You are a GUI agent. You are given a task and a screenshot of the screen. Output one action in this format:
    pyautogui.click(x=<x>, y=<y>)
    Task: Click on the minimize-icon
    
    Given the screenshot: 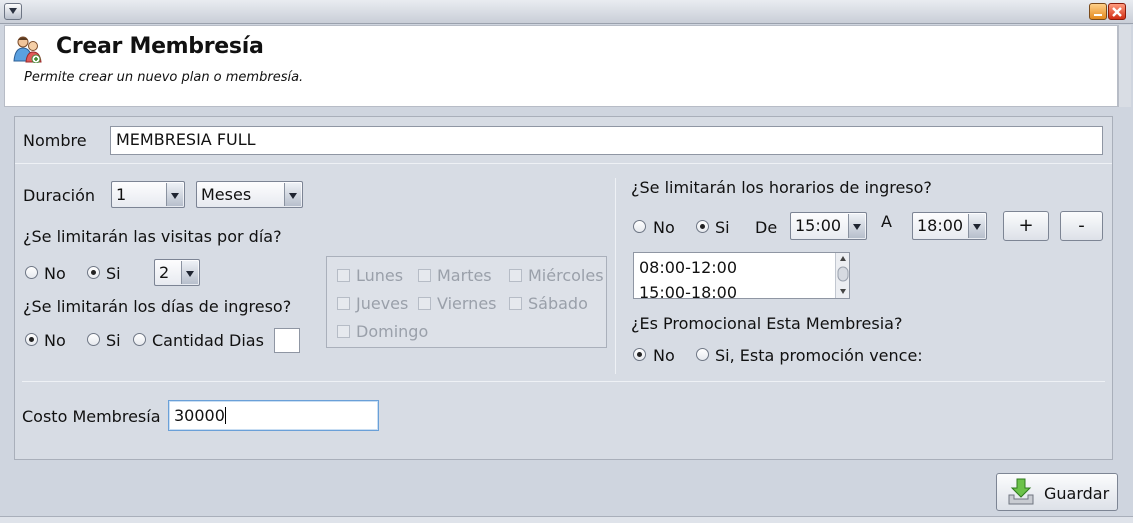 What is the action you would take?
    pyautogui.click(x=1098, y=15)
    